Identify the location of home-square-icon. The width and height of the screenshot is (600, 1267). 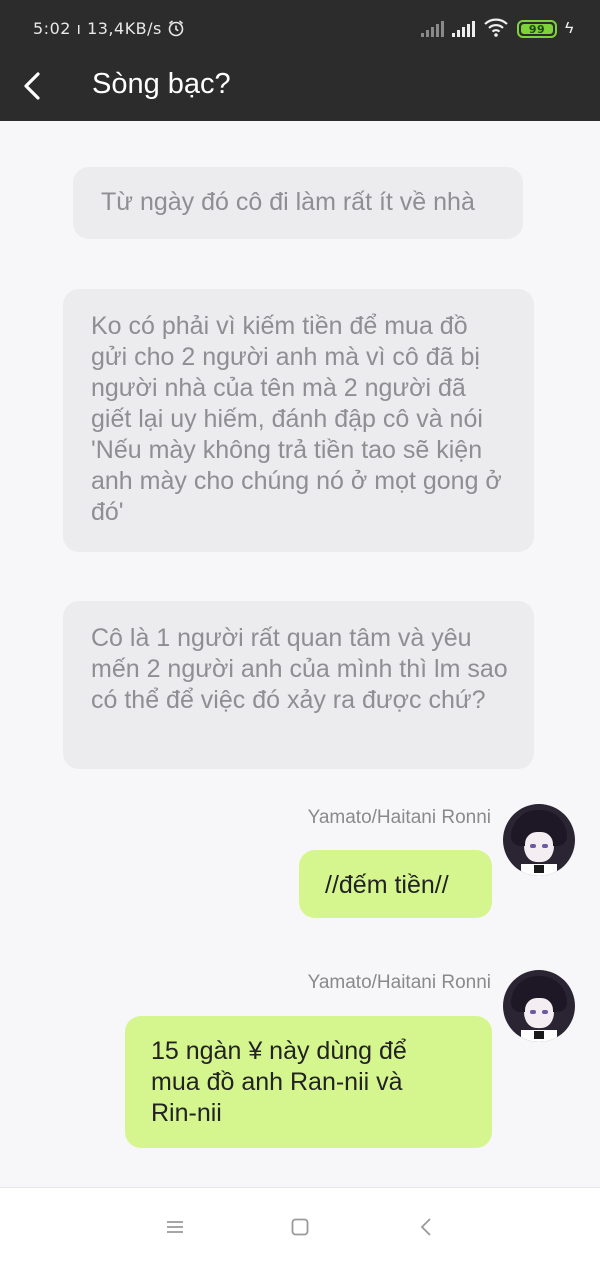
(300, 1227).